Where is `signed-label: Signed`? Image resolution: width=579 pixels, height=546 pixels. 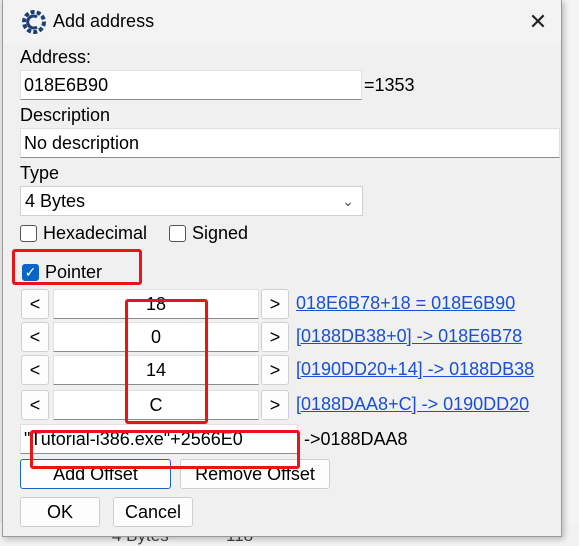
signed-label: Signed is located at coordinates (220, 233).